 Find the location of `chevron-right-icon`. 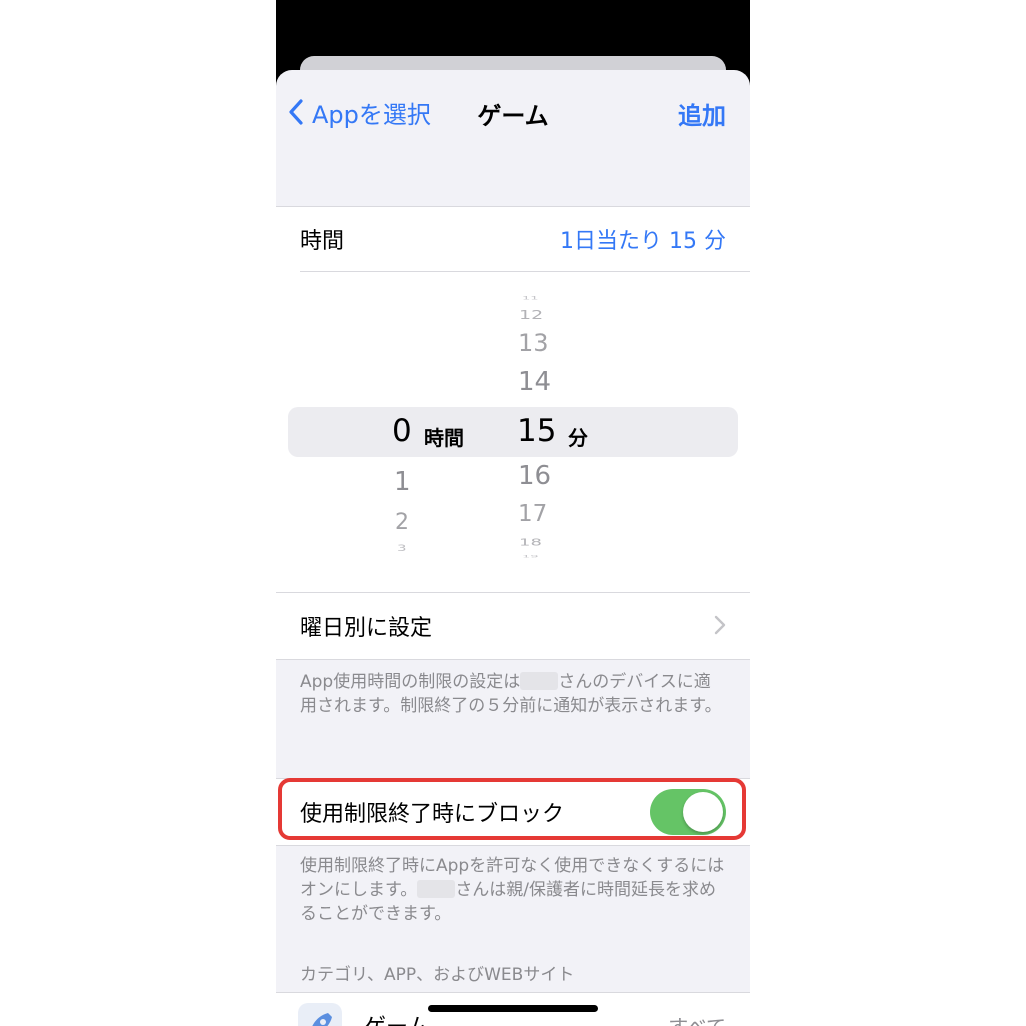

chevron-right-icon is located at coordinates (720, 625).